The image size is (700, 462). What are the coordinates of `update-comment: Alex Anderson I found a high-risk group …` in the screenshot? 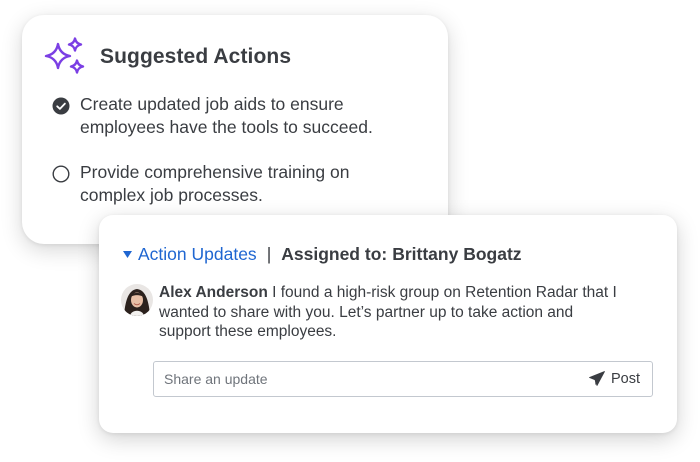 It's located at (375, 312).